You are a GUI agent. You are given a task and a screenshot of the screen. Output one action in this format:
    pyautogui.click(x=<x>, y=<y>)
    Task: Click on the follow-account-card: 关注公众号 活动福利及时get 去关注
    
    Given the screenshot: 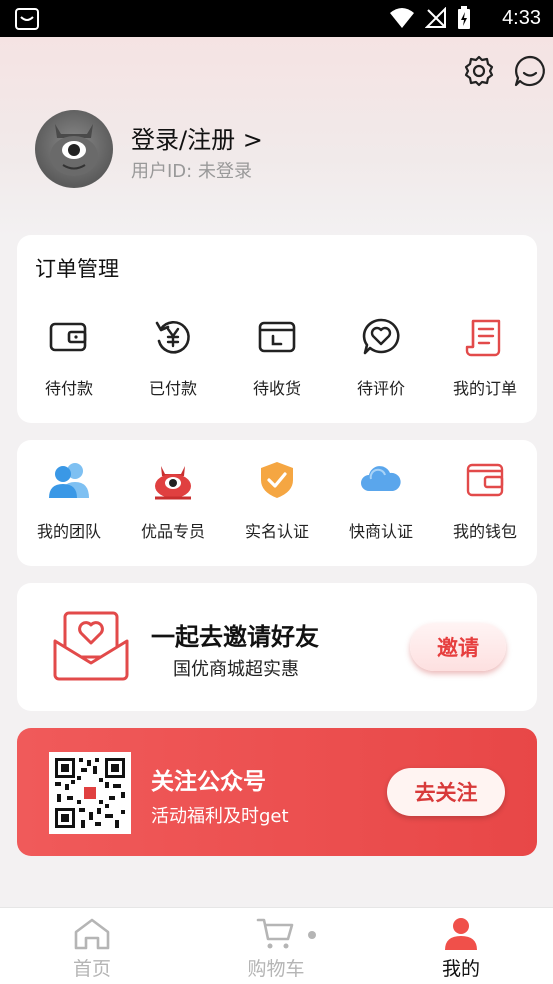 What is the action you would take?
    pyautogui.click(x=277, y=792)
    